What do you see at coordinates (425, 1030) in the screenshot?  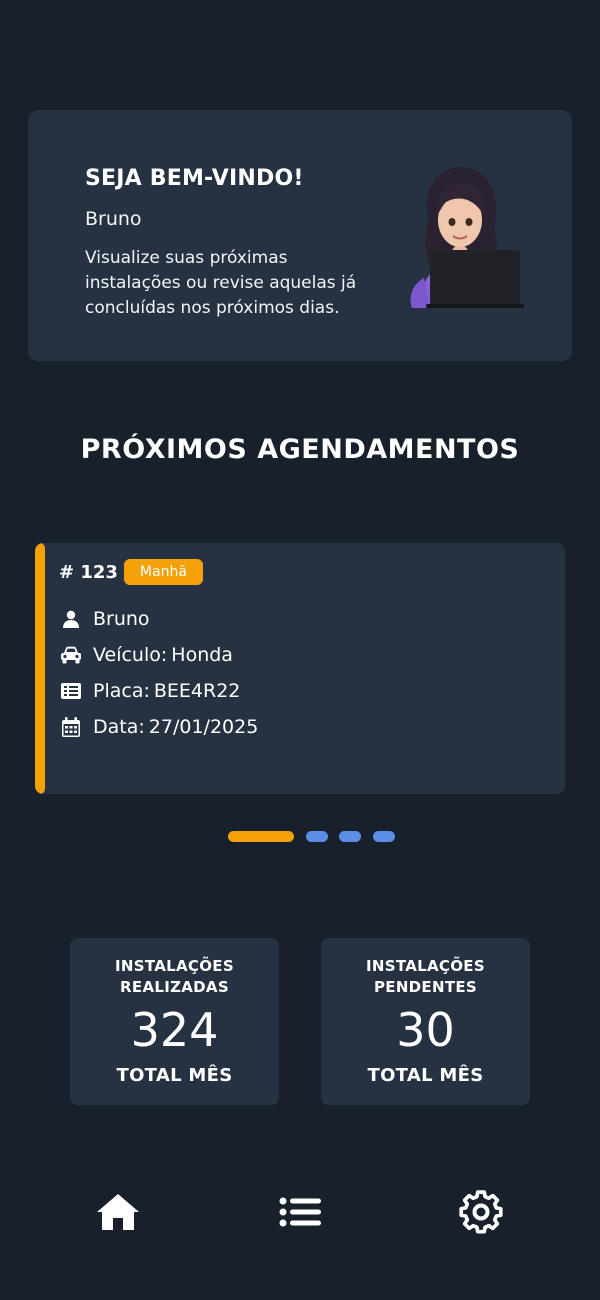 I see `stat-value: 30` at bounding box center [425, 1030].